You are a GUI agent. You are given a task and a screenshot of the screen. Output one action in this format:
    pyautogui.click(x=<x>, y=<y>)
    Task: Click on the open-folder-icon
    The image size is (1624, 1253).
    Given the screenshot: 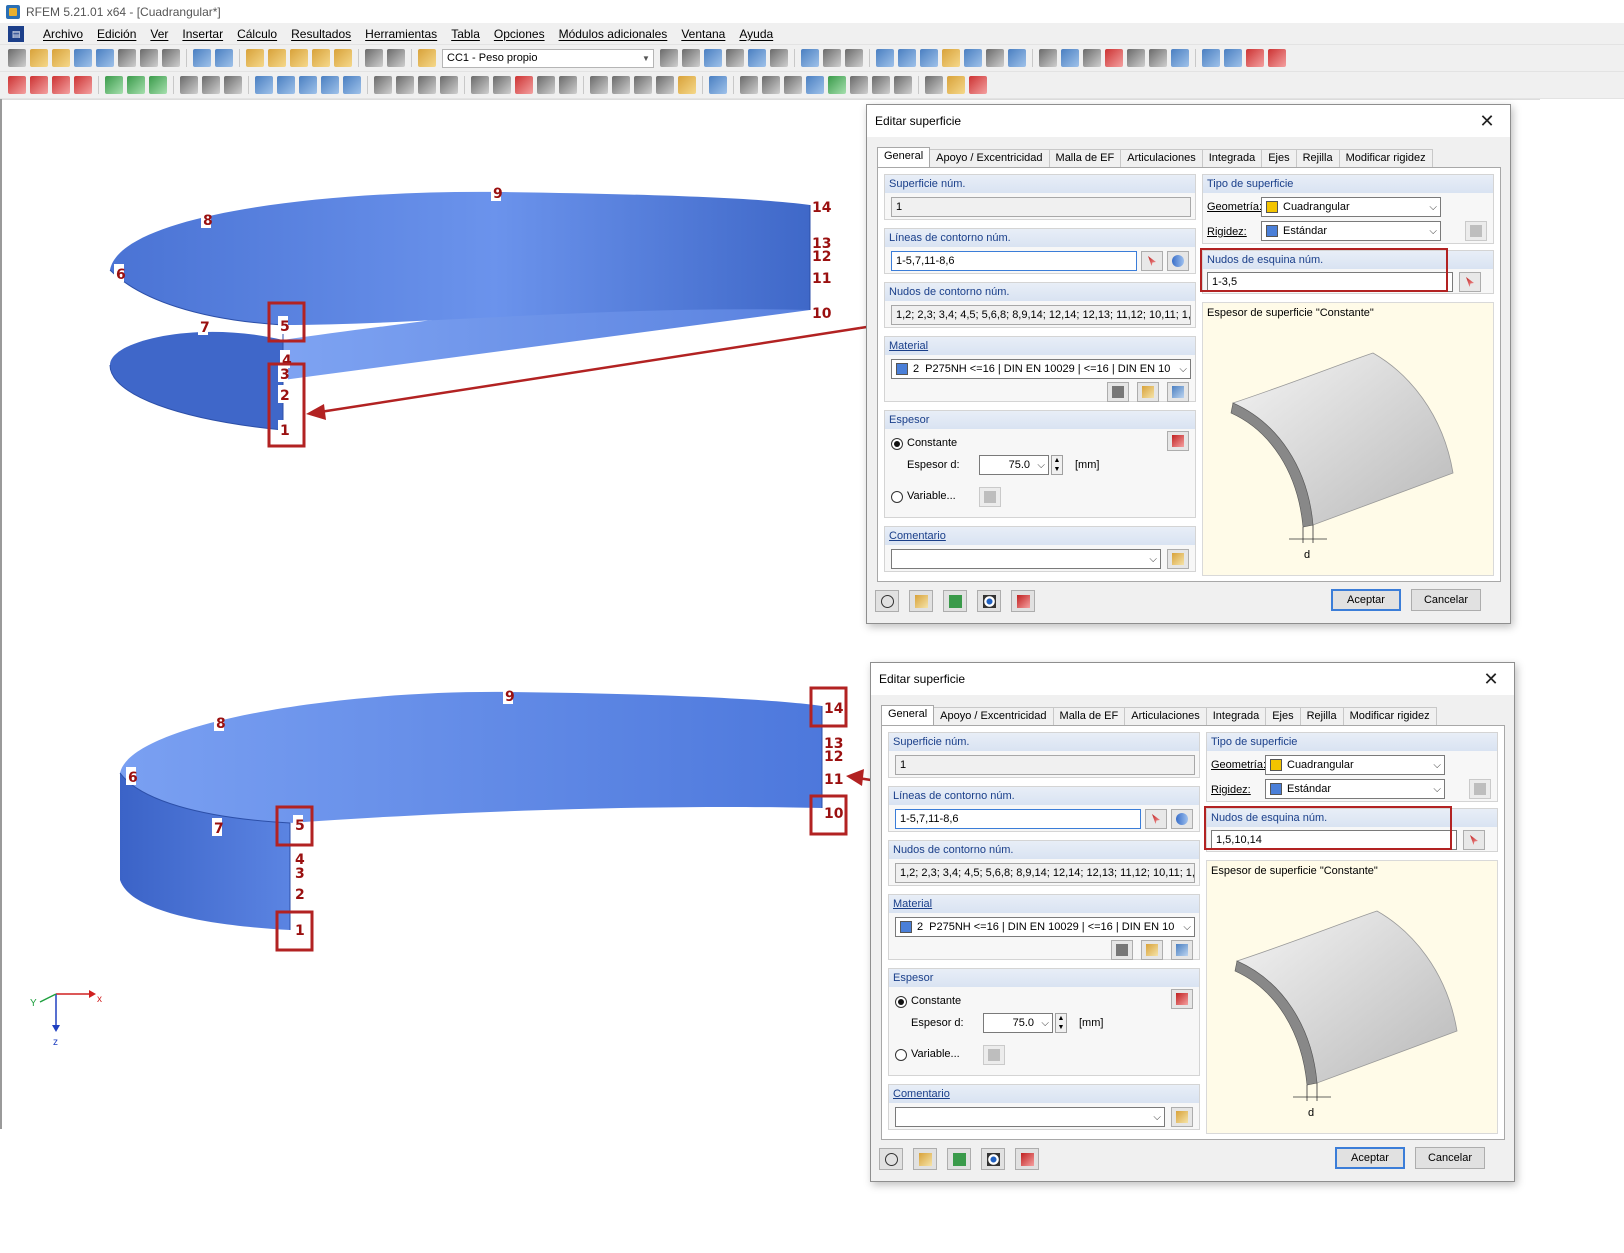 What is the action you would take?
    pyautogui.click(x=61, y=58)
    